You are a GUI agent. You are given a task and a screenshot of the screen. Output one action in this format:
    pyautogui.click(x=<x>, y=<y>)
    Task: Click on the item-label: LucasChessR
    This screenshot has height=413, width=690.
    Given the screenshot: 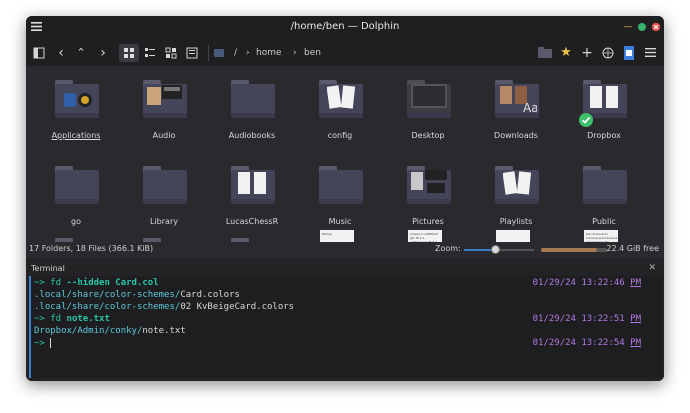 What is the action you would take?
    pyautogui.click(x=252, y=221)
    